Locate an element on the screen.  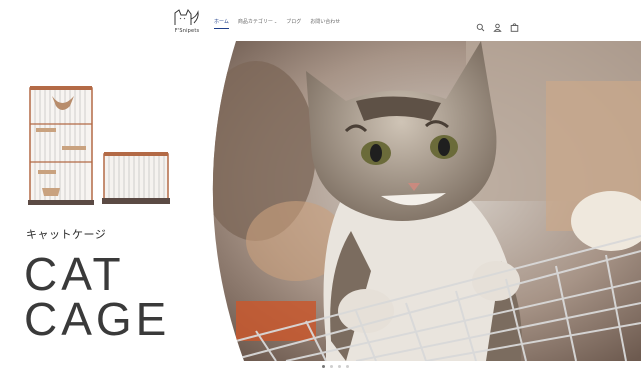
nav-item-blog: ブログ is located at coordinates (293, 24).